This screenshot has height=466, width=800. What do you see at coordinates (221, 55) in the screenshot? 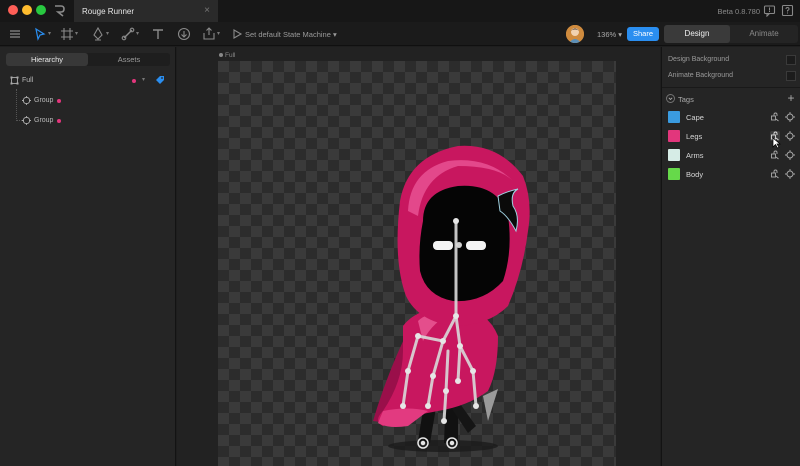
I see `artboard-dot-icon` at bounding box center [221, 55].